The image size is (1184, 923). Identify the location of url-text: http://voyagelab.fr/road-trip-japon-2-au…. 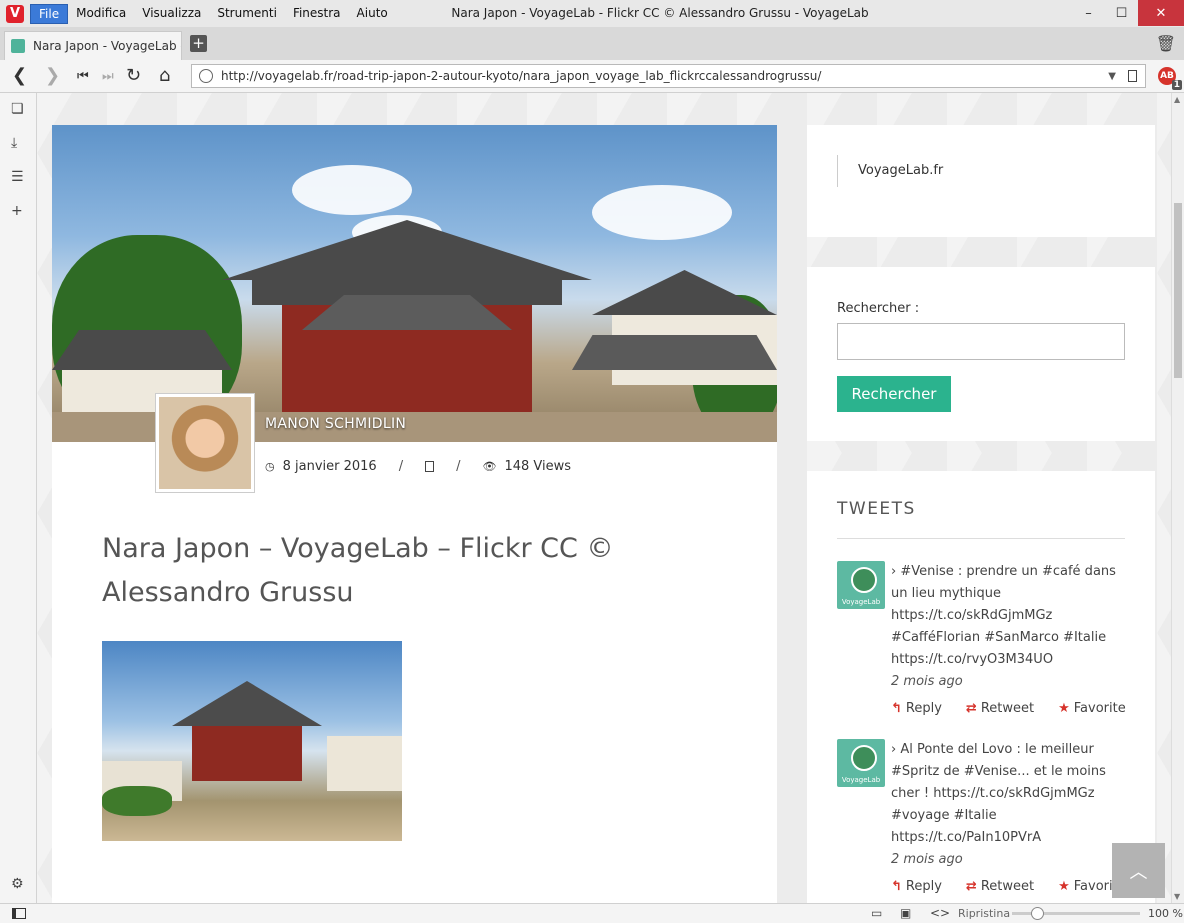
(664, 76).